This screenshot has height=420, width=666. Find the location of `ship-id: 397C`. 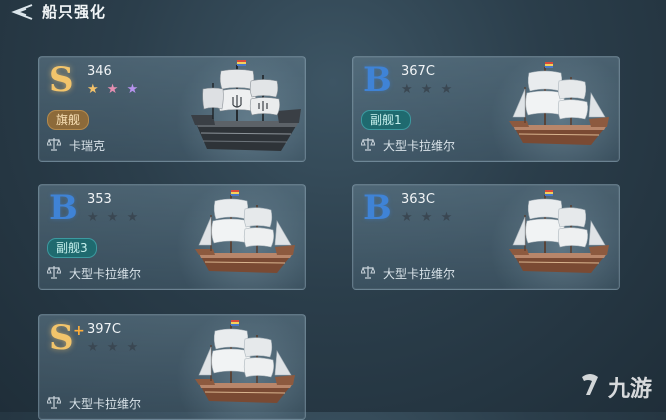

ship-id: 397C is located at coordinates (104, 329).